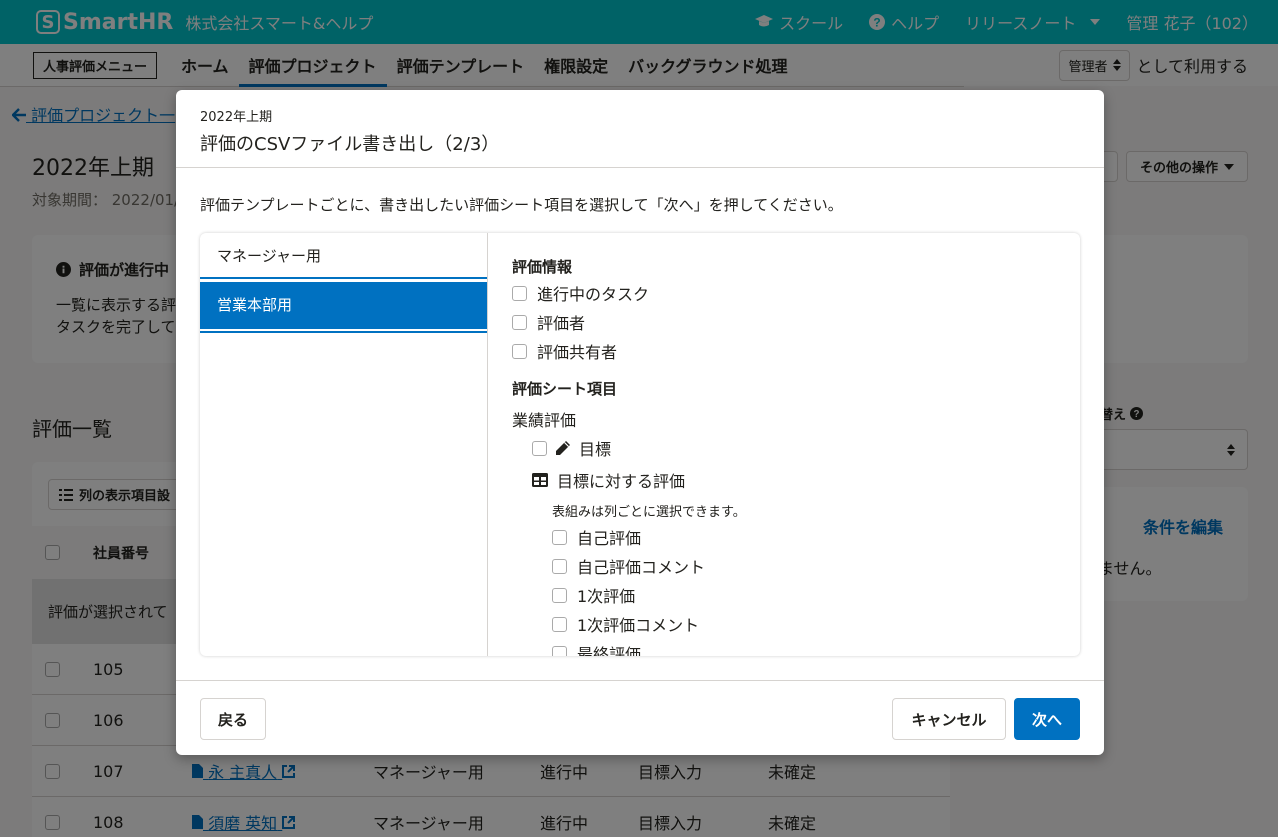  Describe the element at coordinates (343, 256) in the screenshot. I see `template-item-manager: マネージャー用` at that location.